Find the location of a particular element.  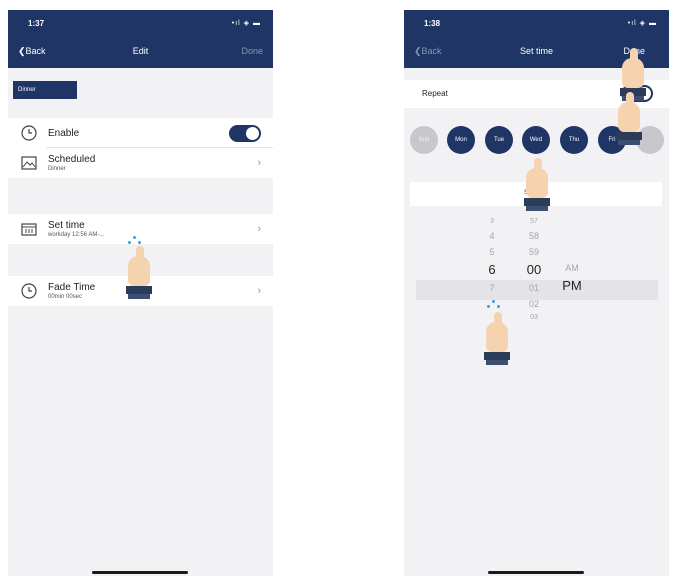

scheduled-row: Scheduled Dinner › is located at coordinates (140, 163).